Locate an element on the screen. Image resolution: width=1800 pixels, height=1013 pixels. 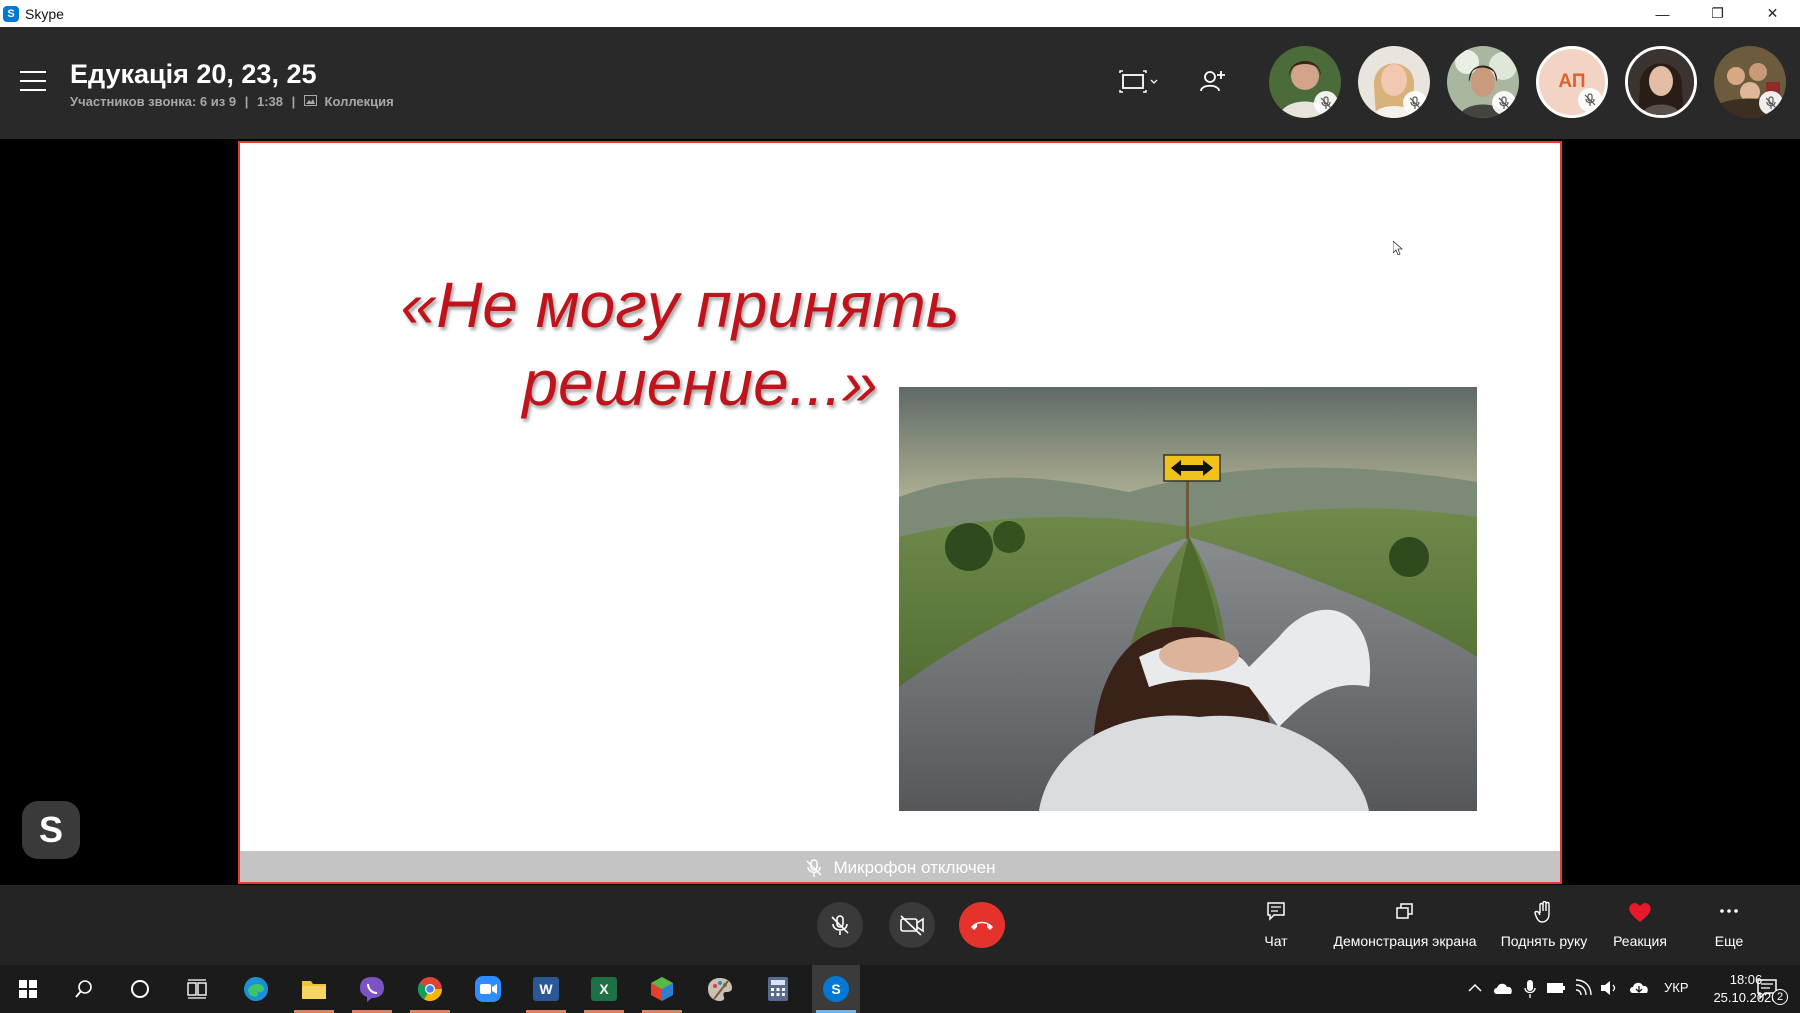
taskbar-app-calculator is located at coordinates (778, 989).